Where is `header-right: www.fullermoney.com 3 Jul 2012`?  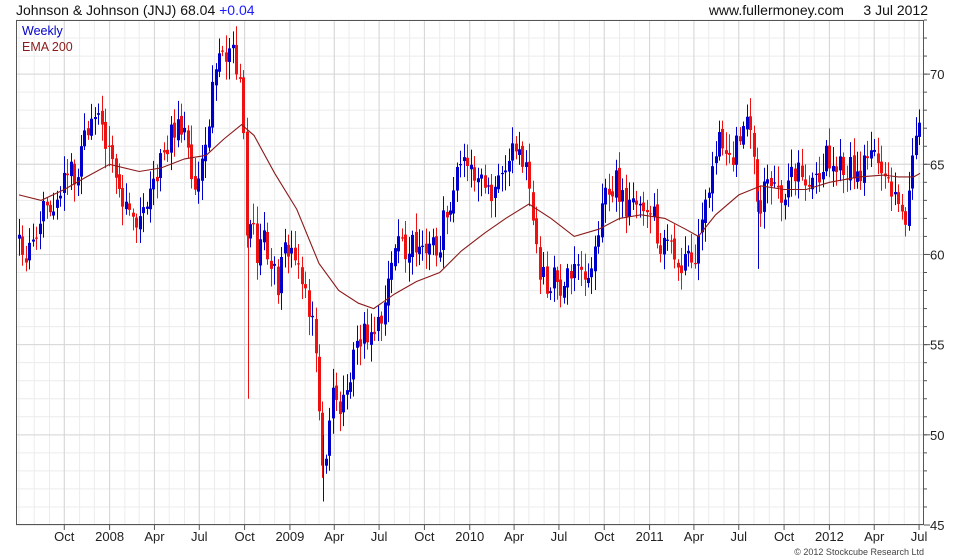 header-right: www.fullermoney.com 3 Jul 2012 is located at coordinates (818, 10).